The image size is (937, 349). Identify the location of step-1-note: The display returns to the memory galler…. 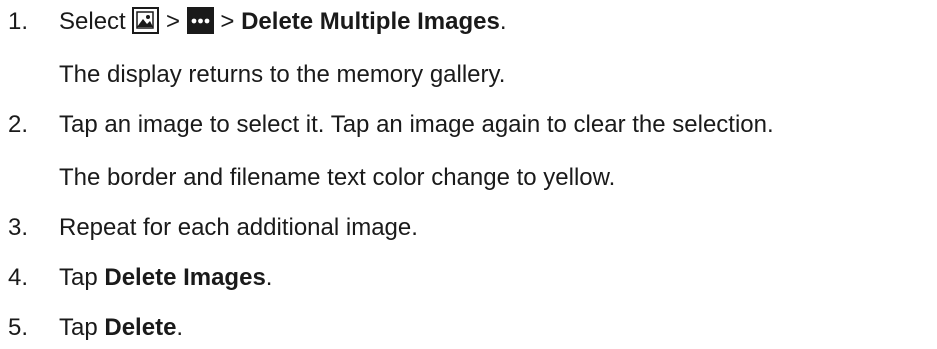
(470, 74).